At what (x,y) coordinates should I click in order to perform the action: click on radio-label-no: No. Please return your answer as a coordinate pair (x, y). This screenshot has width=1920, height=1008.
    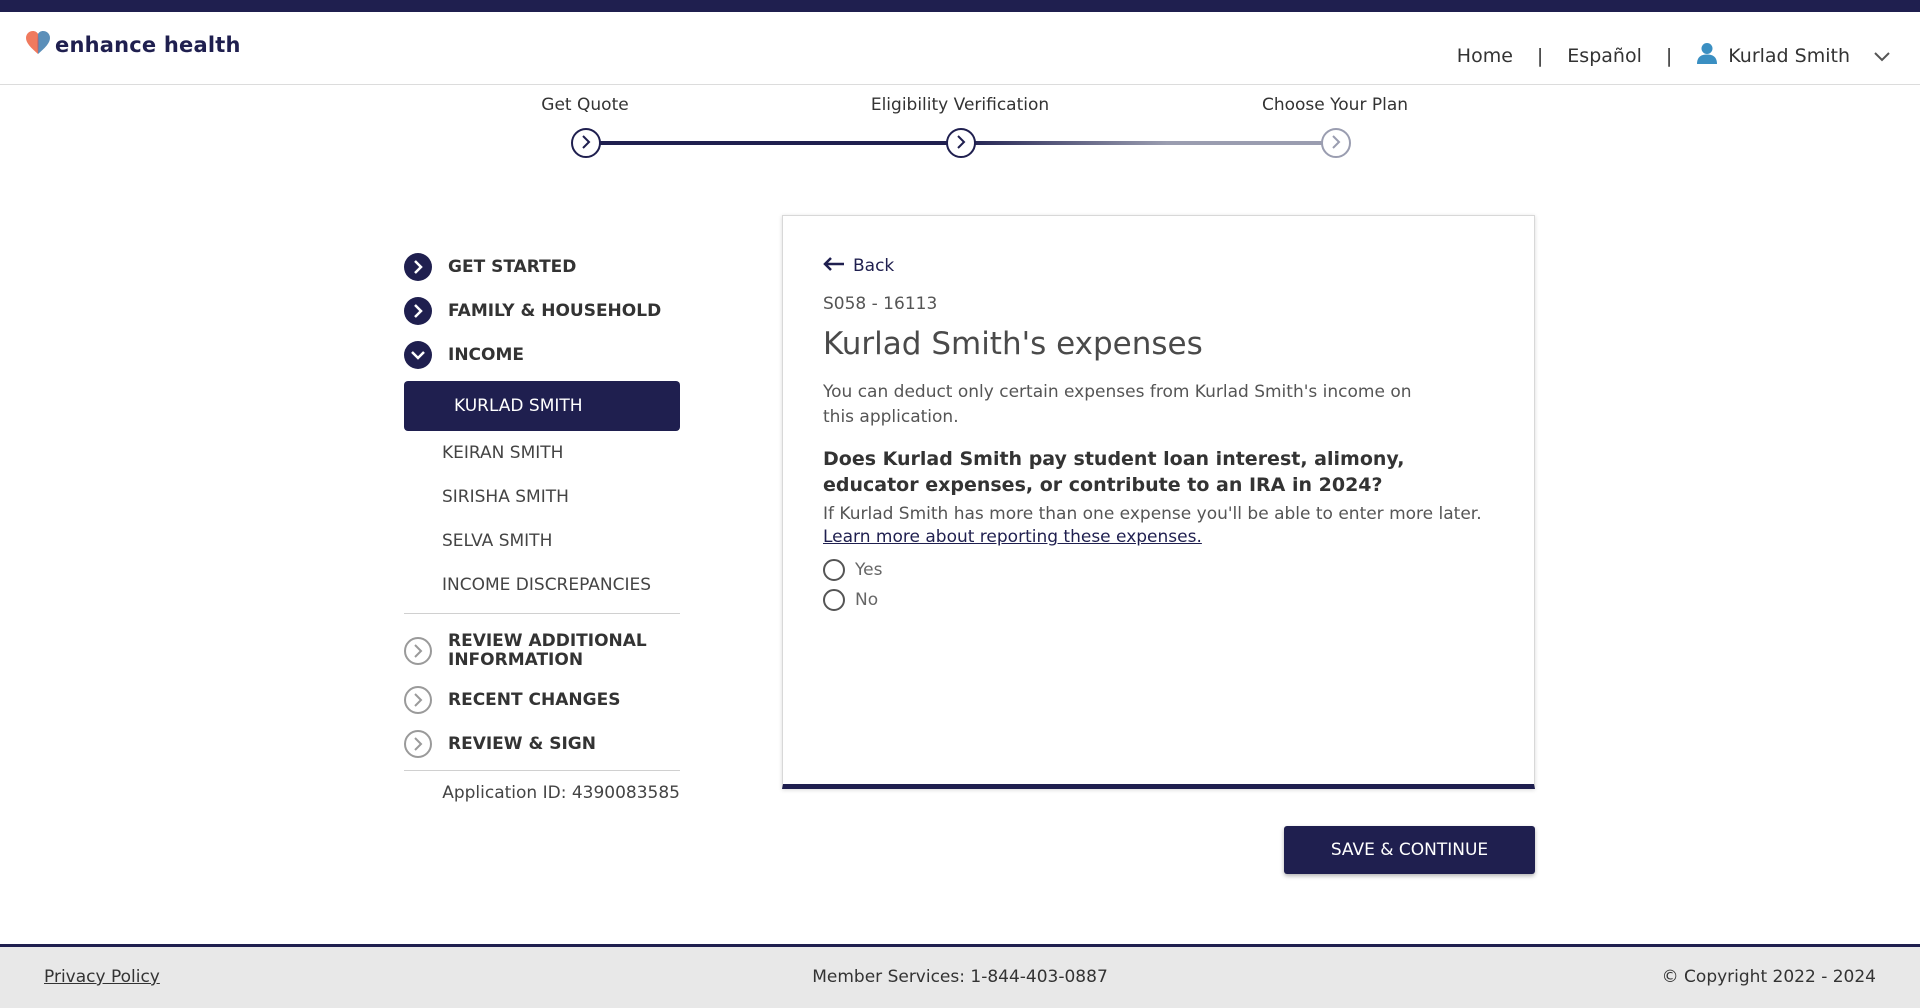
    Looking at the image, I should click on (867, 600).